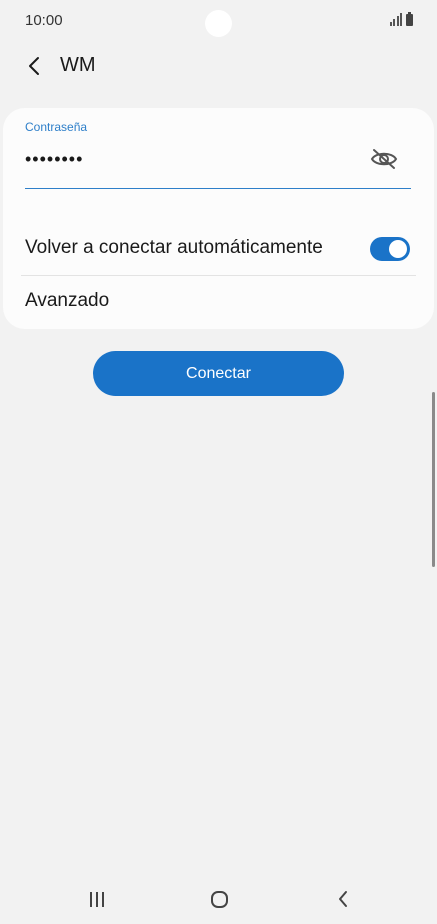 Image resolution: width=437 pixels, height=924 pixels. What do you see at coordinates (409, 19) in the screenshot?
I see `battery-icon` at bounding box center [409, 19].